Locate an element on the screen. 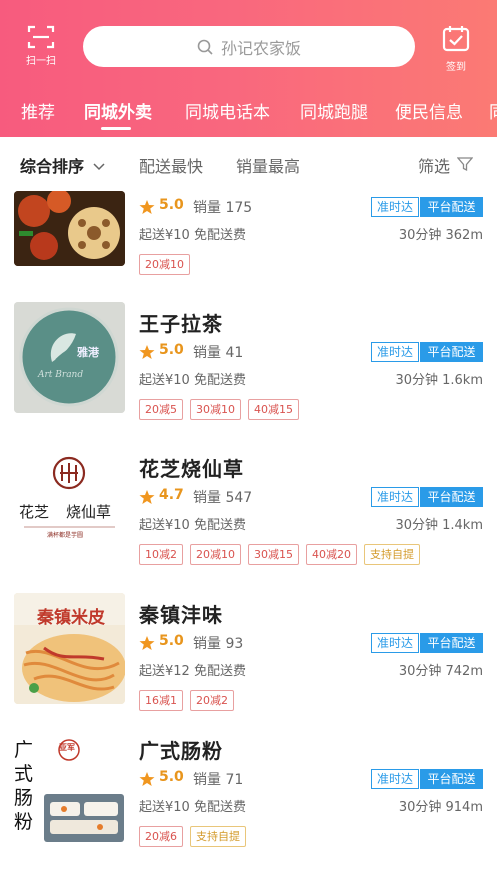 Image resolution: width=497 pixels, height=883 pixels. store-sales: 销量 93 is located at coordinates (218, 644).